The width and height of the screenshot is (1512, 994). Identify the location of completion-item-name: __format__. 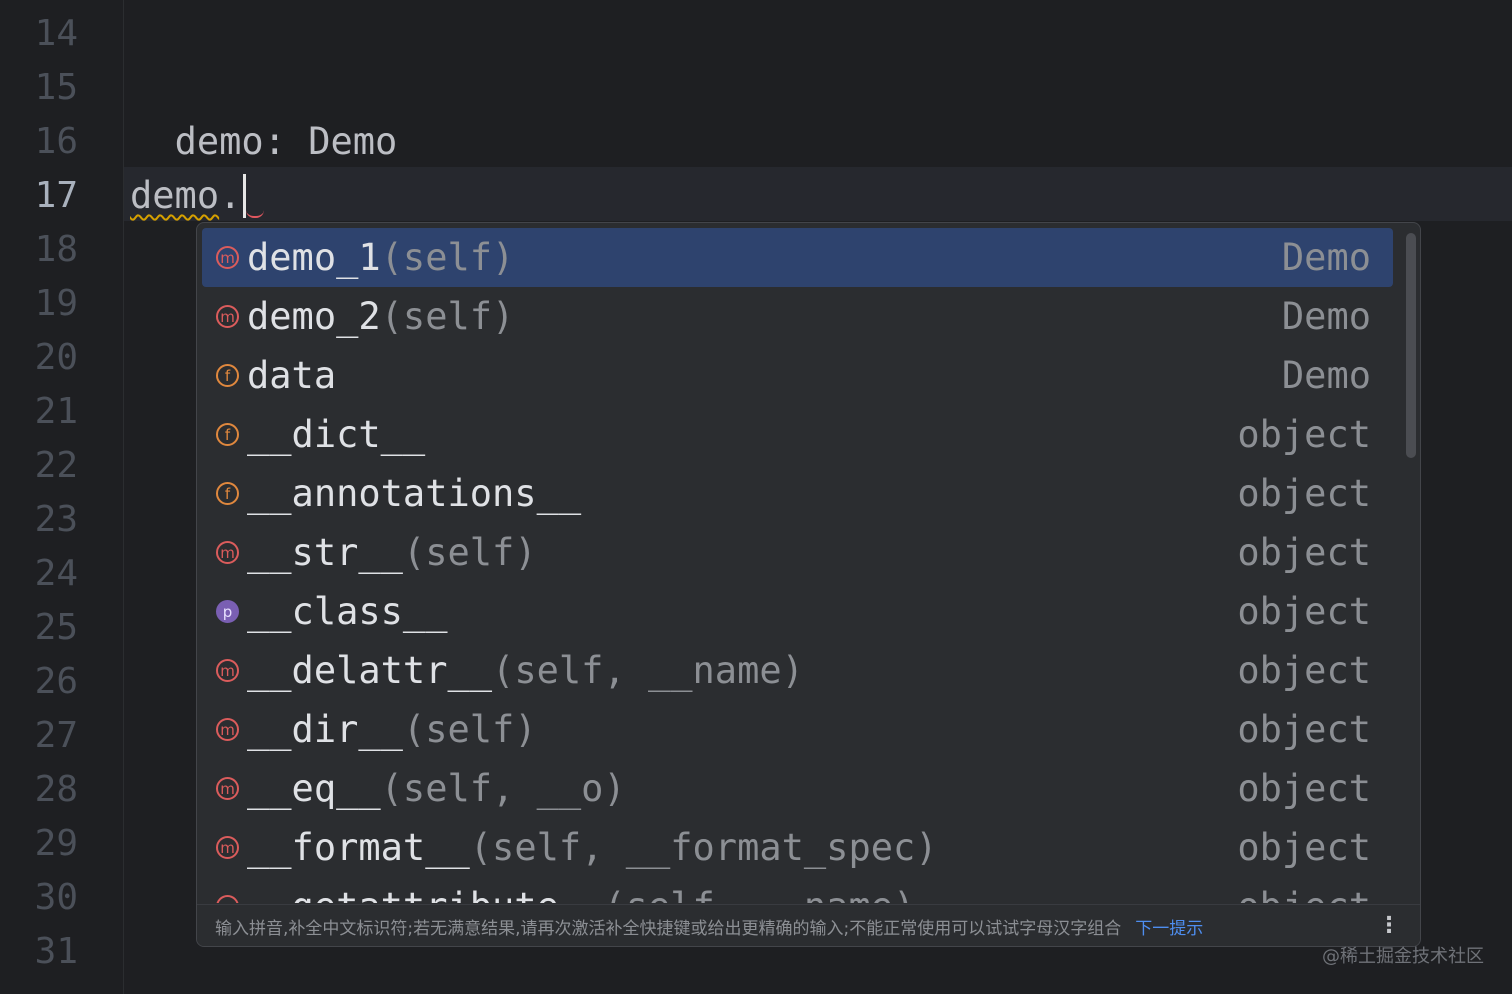
(358, 847).